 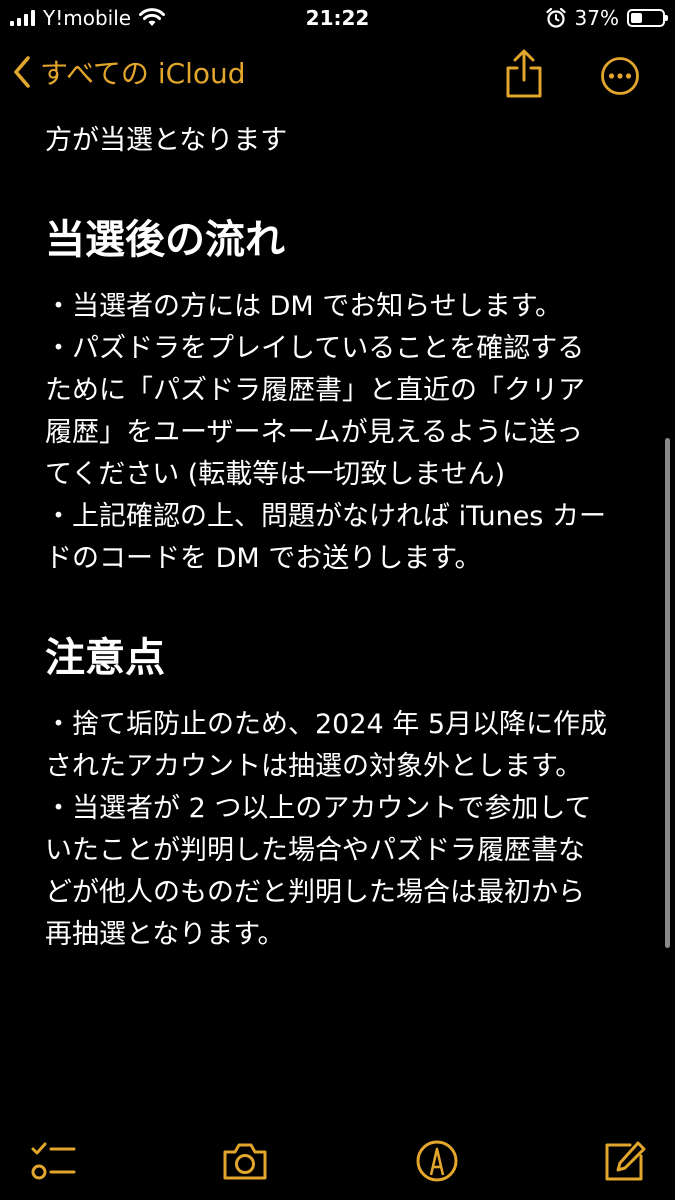 I want to click on note-line: ・当選者の方には DM でお知らせします。, so click(x=304, y=306).